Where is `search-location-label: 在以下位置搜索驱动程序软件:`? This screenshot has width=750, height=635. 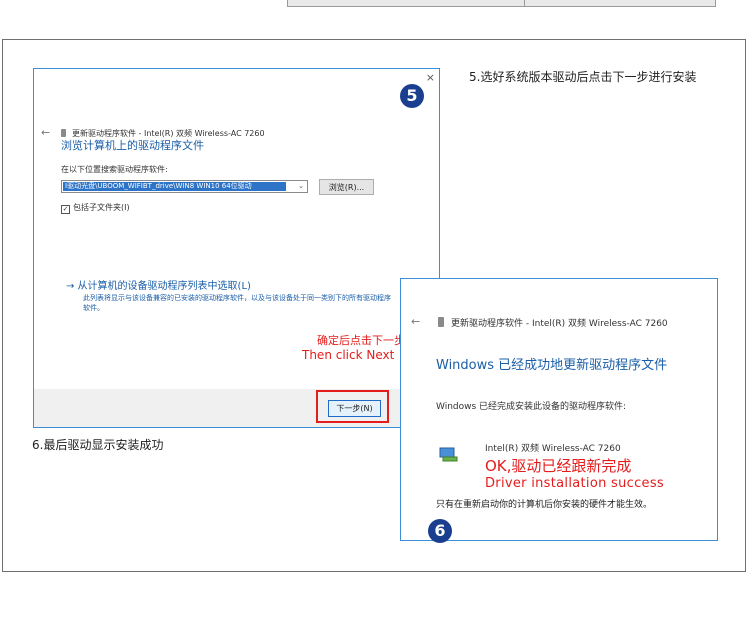
search-location-label: 在以下位置搜索驱动程序软件: is located at coordinates (114, 169).